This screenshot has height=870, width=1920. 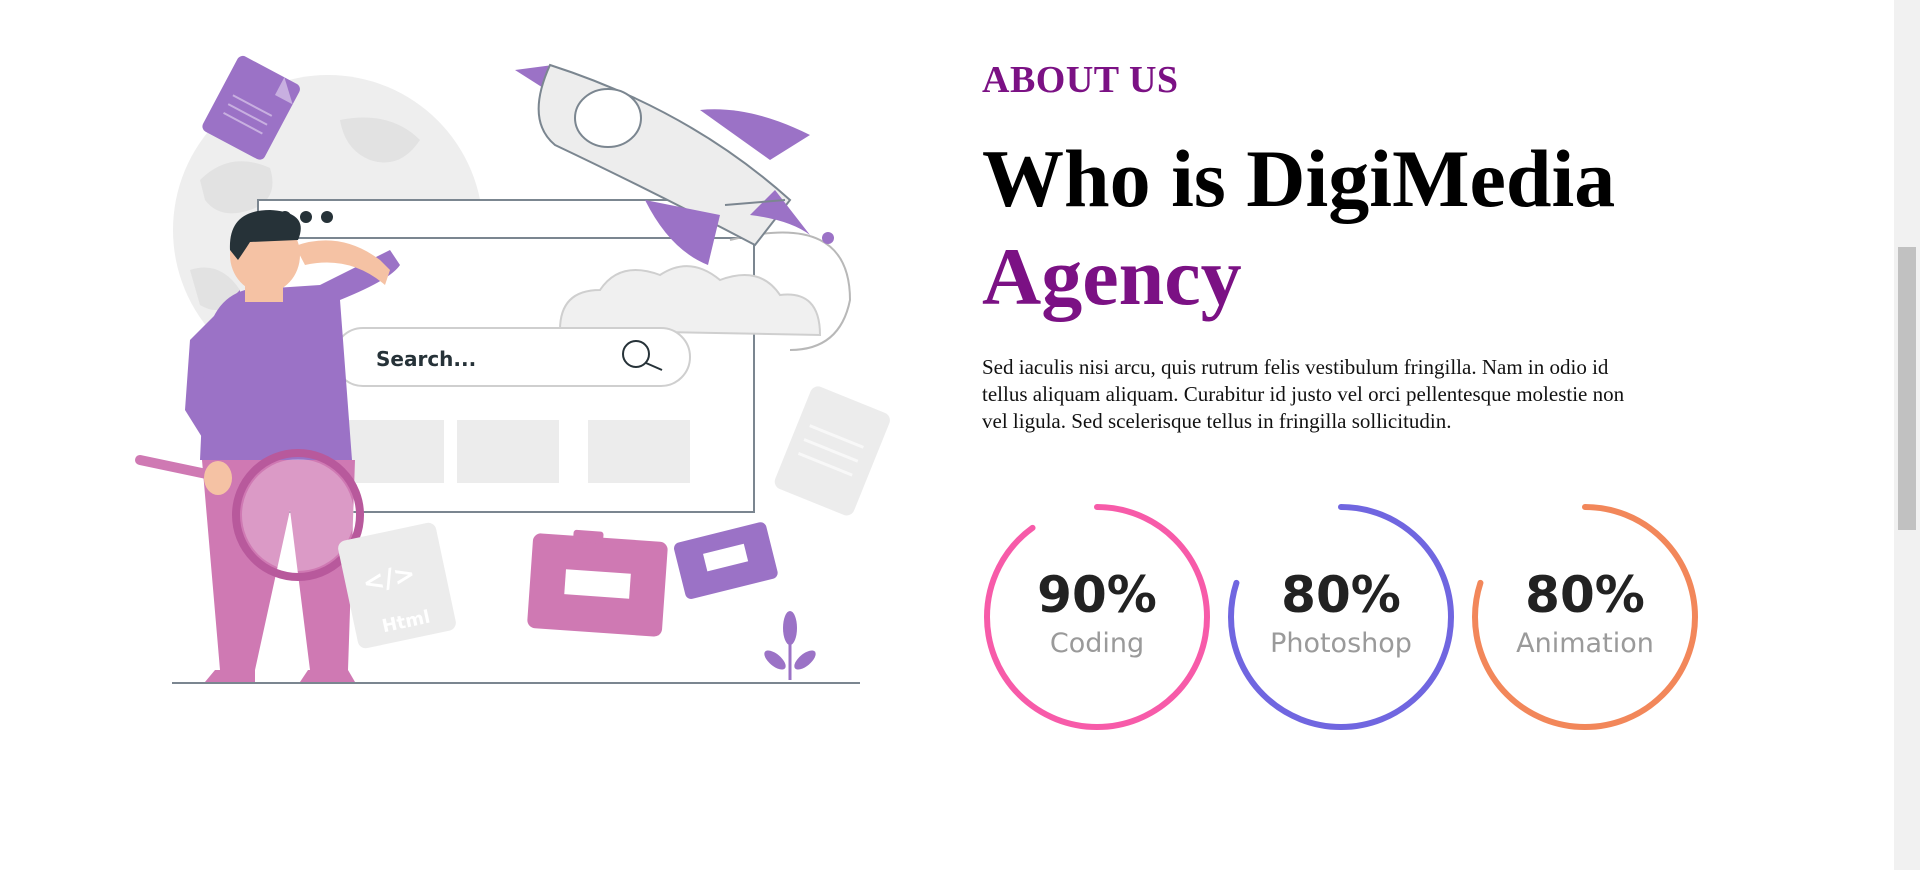 I want to click on skill-photoshop: 80% Photoshop, so click(x=1341, y=617).